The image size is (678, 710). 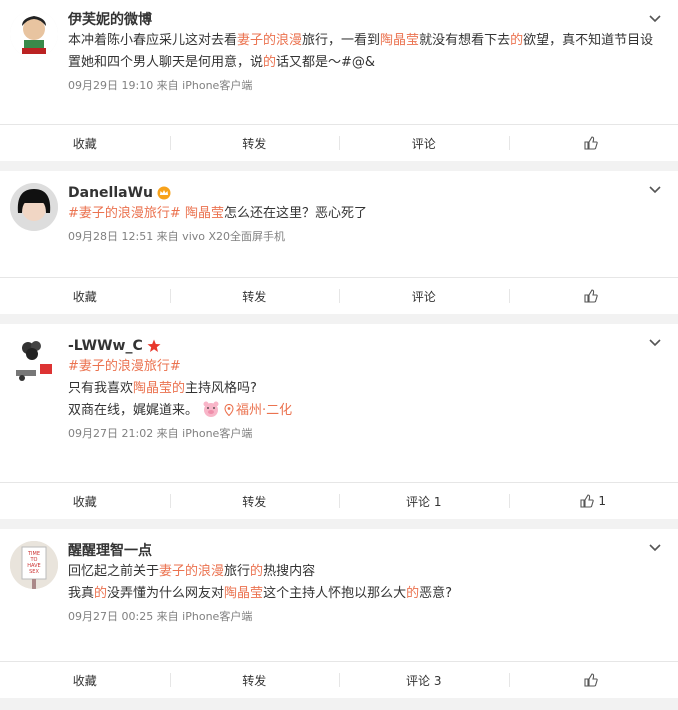 I want to click on action-bar: 收藏 转发 评论 3, so click(x=339, y=679).